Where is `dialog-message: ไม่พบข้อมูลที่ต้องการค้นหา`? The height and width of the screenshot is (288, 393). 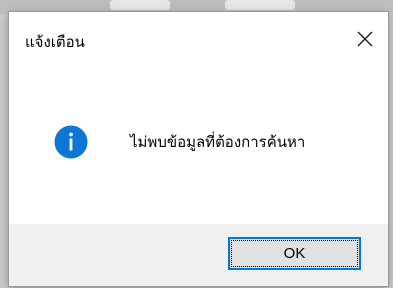 dialog-message: ไม่พบข้อมูลที่ต้องการค้นหา is located at coordinates (218, 142).